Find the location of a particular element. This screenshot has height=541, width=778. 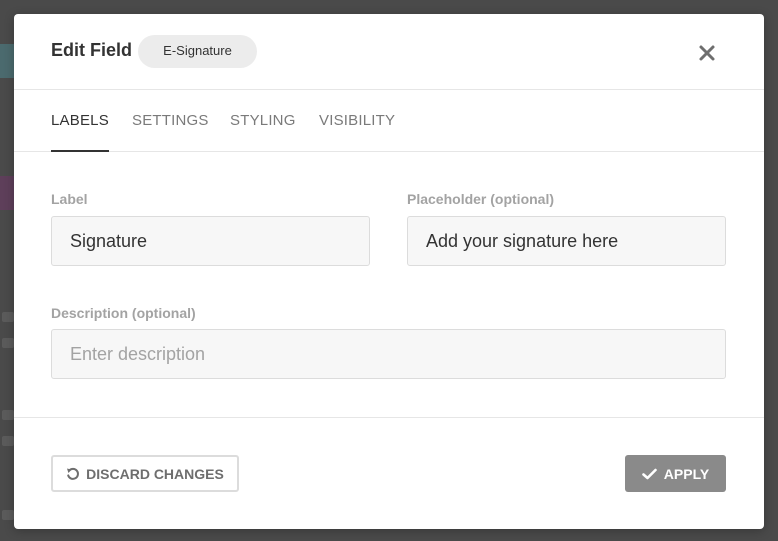

tab-visibility: VISIBILITY is located at coordinates (357, 120).